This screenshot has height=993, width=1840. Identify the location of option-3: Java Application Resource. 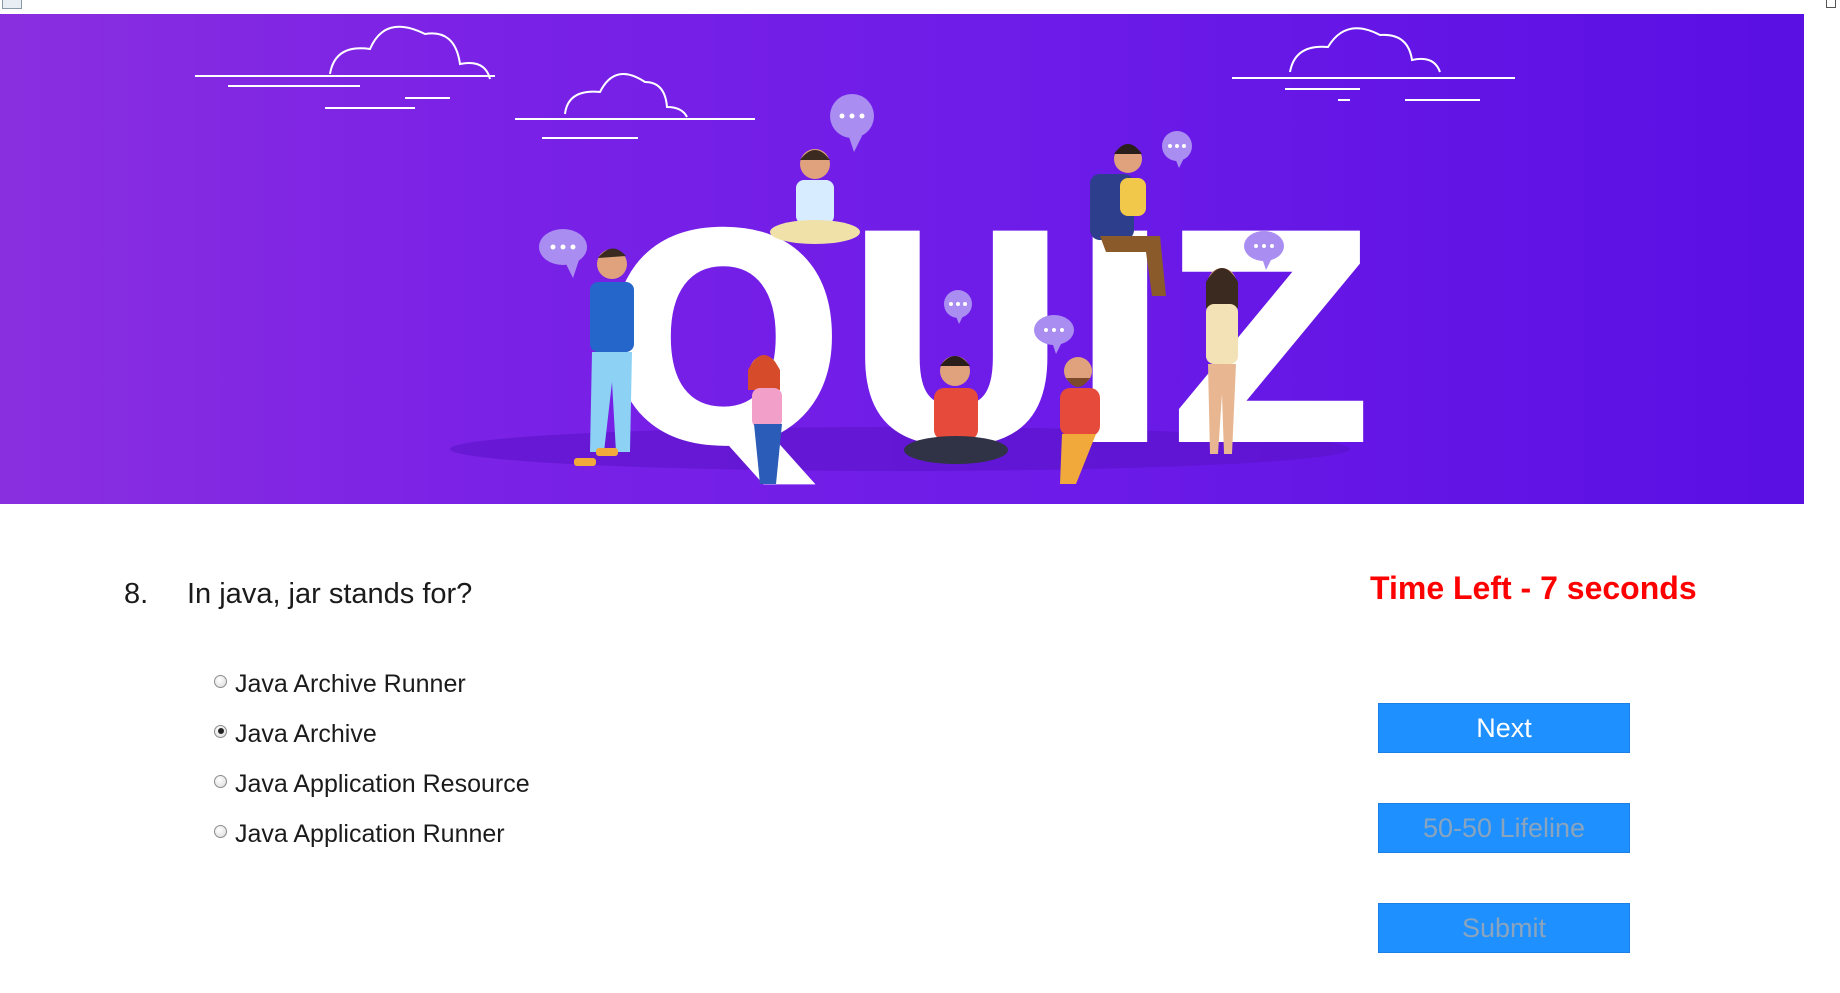
(372, 784).